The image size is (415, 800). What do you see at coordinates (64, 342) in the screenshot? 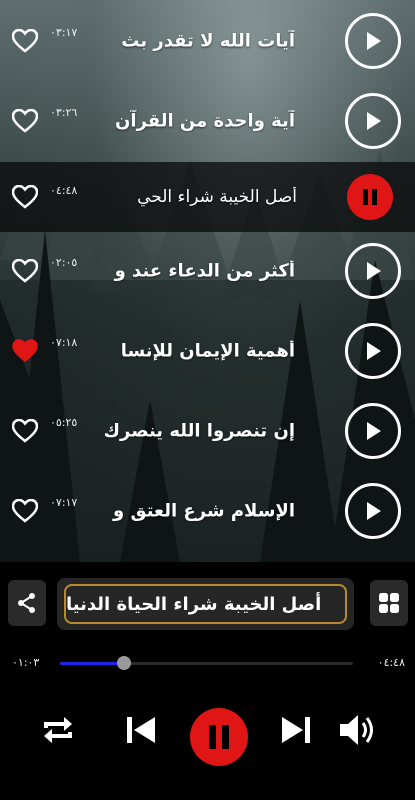
I see `track-duration: ٠٧:١٨` at bounding box center [64, 342].